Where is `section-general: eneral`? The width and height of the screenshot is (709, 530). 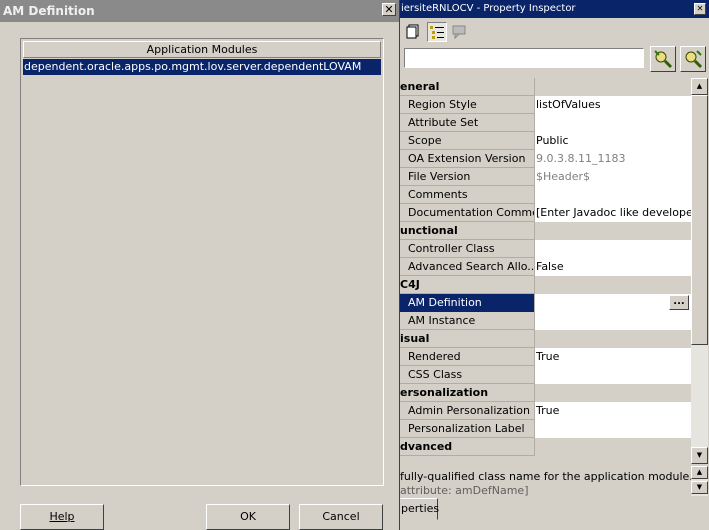
section-general: eneral is located at coordinates (545, 87).